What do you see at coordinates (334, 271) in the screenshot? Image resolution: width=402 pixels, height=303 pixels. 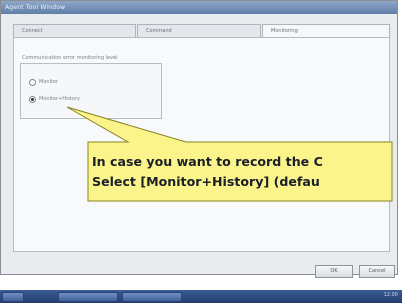 I see `ok-button: OK` at bounding box center [334, 271].